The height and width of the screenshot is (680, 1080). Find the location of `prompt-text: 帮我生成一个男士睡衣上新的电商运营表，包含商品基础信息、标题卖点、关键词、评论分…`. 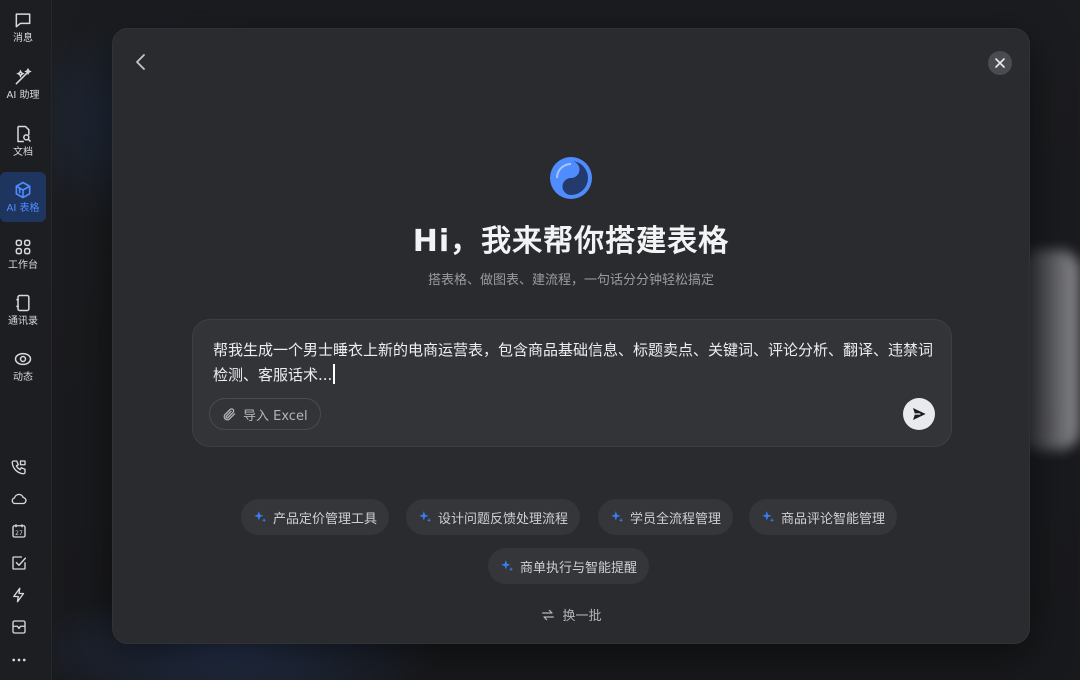

prompt-text: 帮我生成一个男士睡衣上新的电商运营表，包含商品基础信息、标题卖点、关键词、评论分… is located at coordinates (573, 362).